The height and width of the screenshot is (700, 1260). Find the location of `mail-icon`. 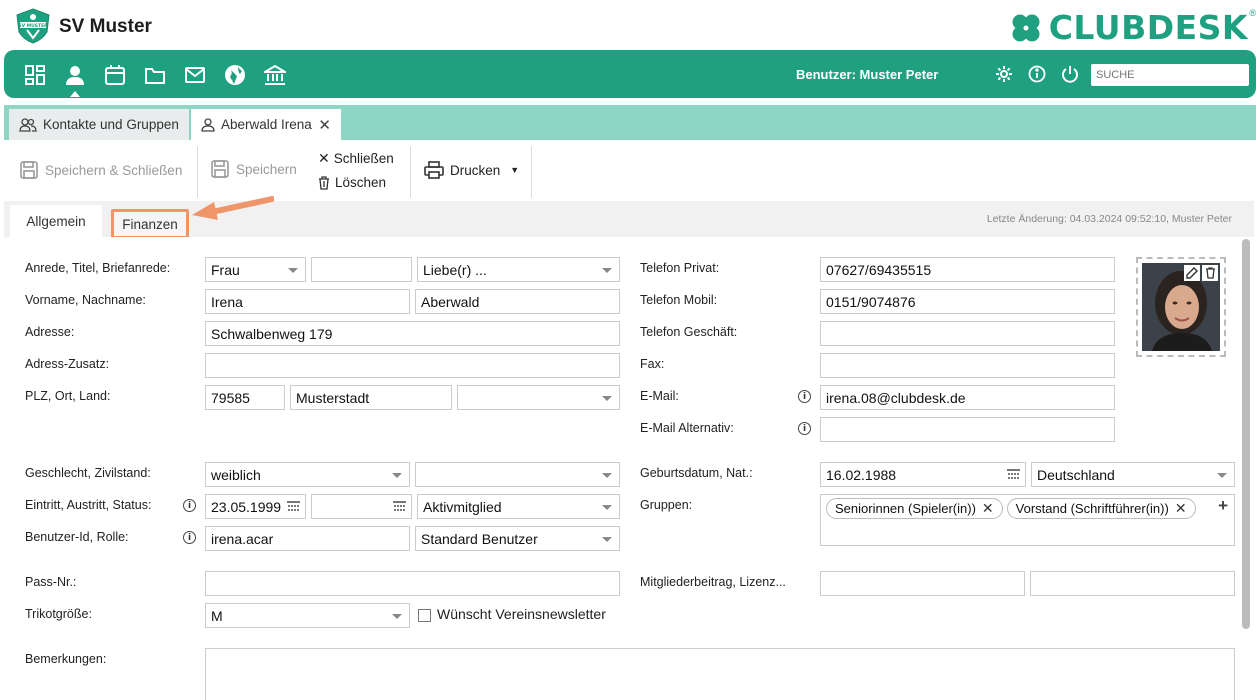

mail-icon is located at coordinates (194, 74).